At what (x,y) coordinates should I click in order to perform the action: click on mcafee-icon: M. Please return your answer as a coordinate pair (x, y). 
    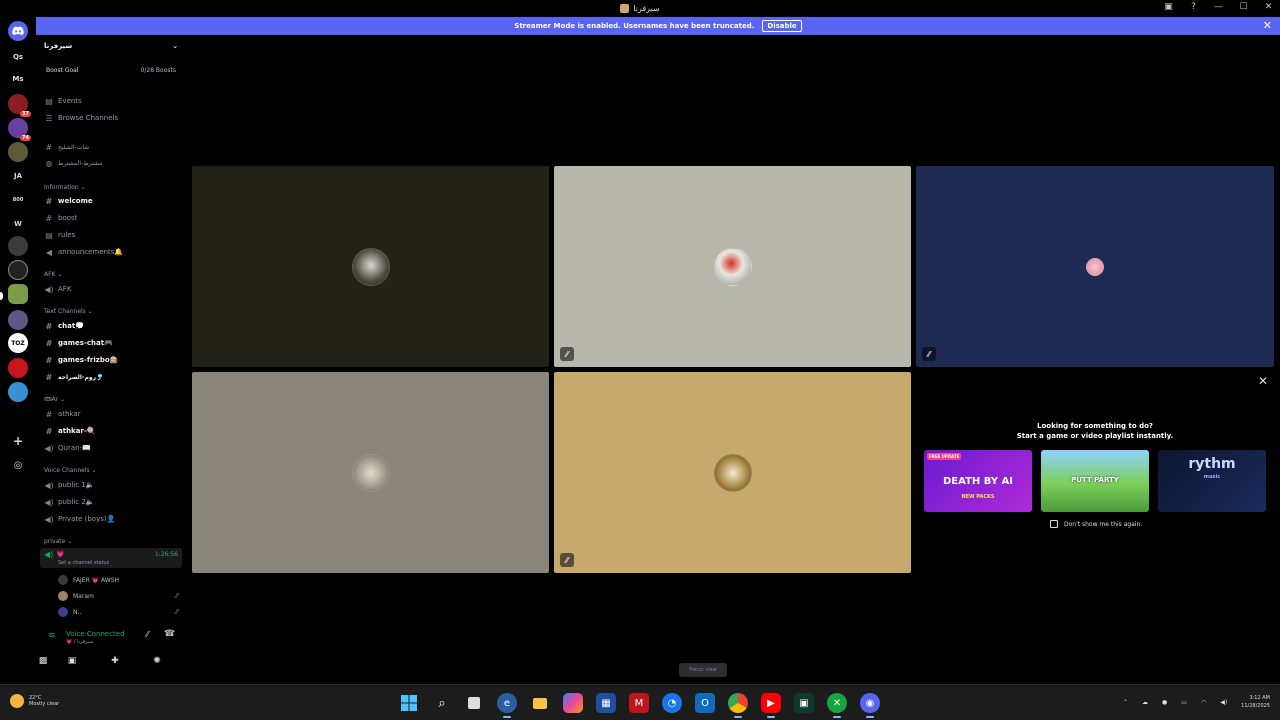
    Looking at the image, I should click on (639, 703).